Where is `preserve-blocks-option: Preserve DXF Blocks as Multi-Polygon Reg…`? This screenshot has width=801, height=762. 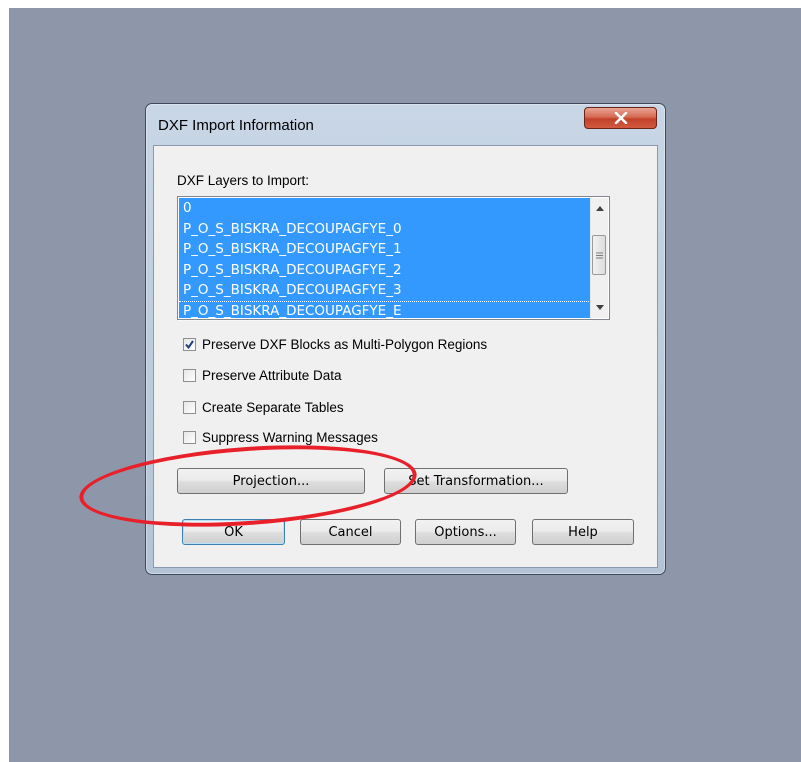
preserve-blocks-option: Preserve DXF Blocks as Multi-Polygon Reg… is located at coordinates (335, 344).